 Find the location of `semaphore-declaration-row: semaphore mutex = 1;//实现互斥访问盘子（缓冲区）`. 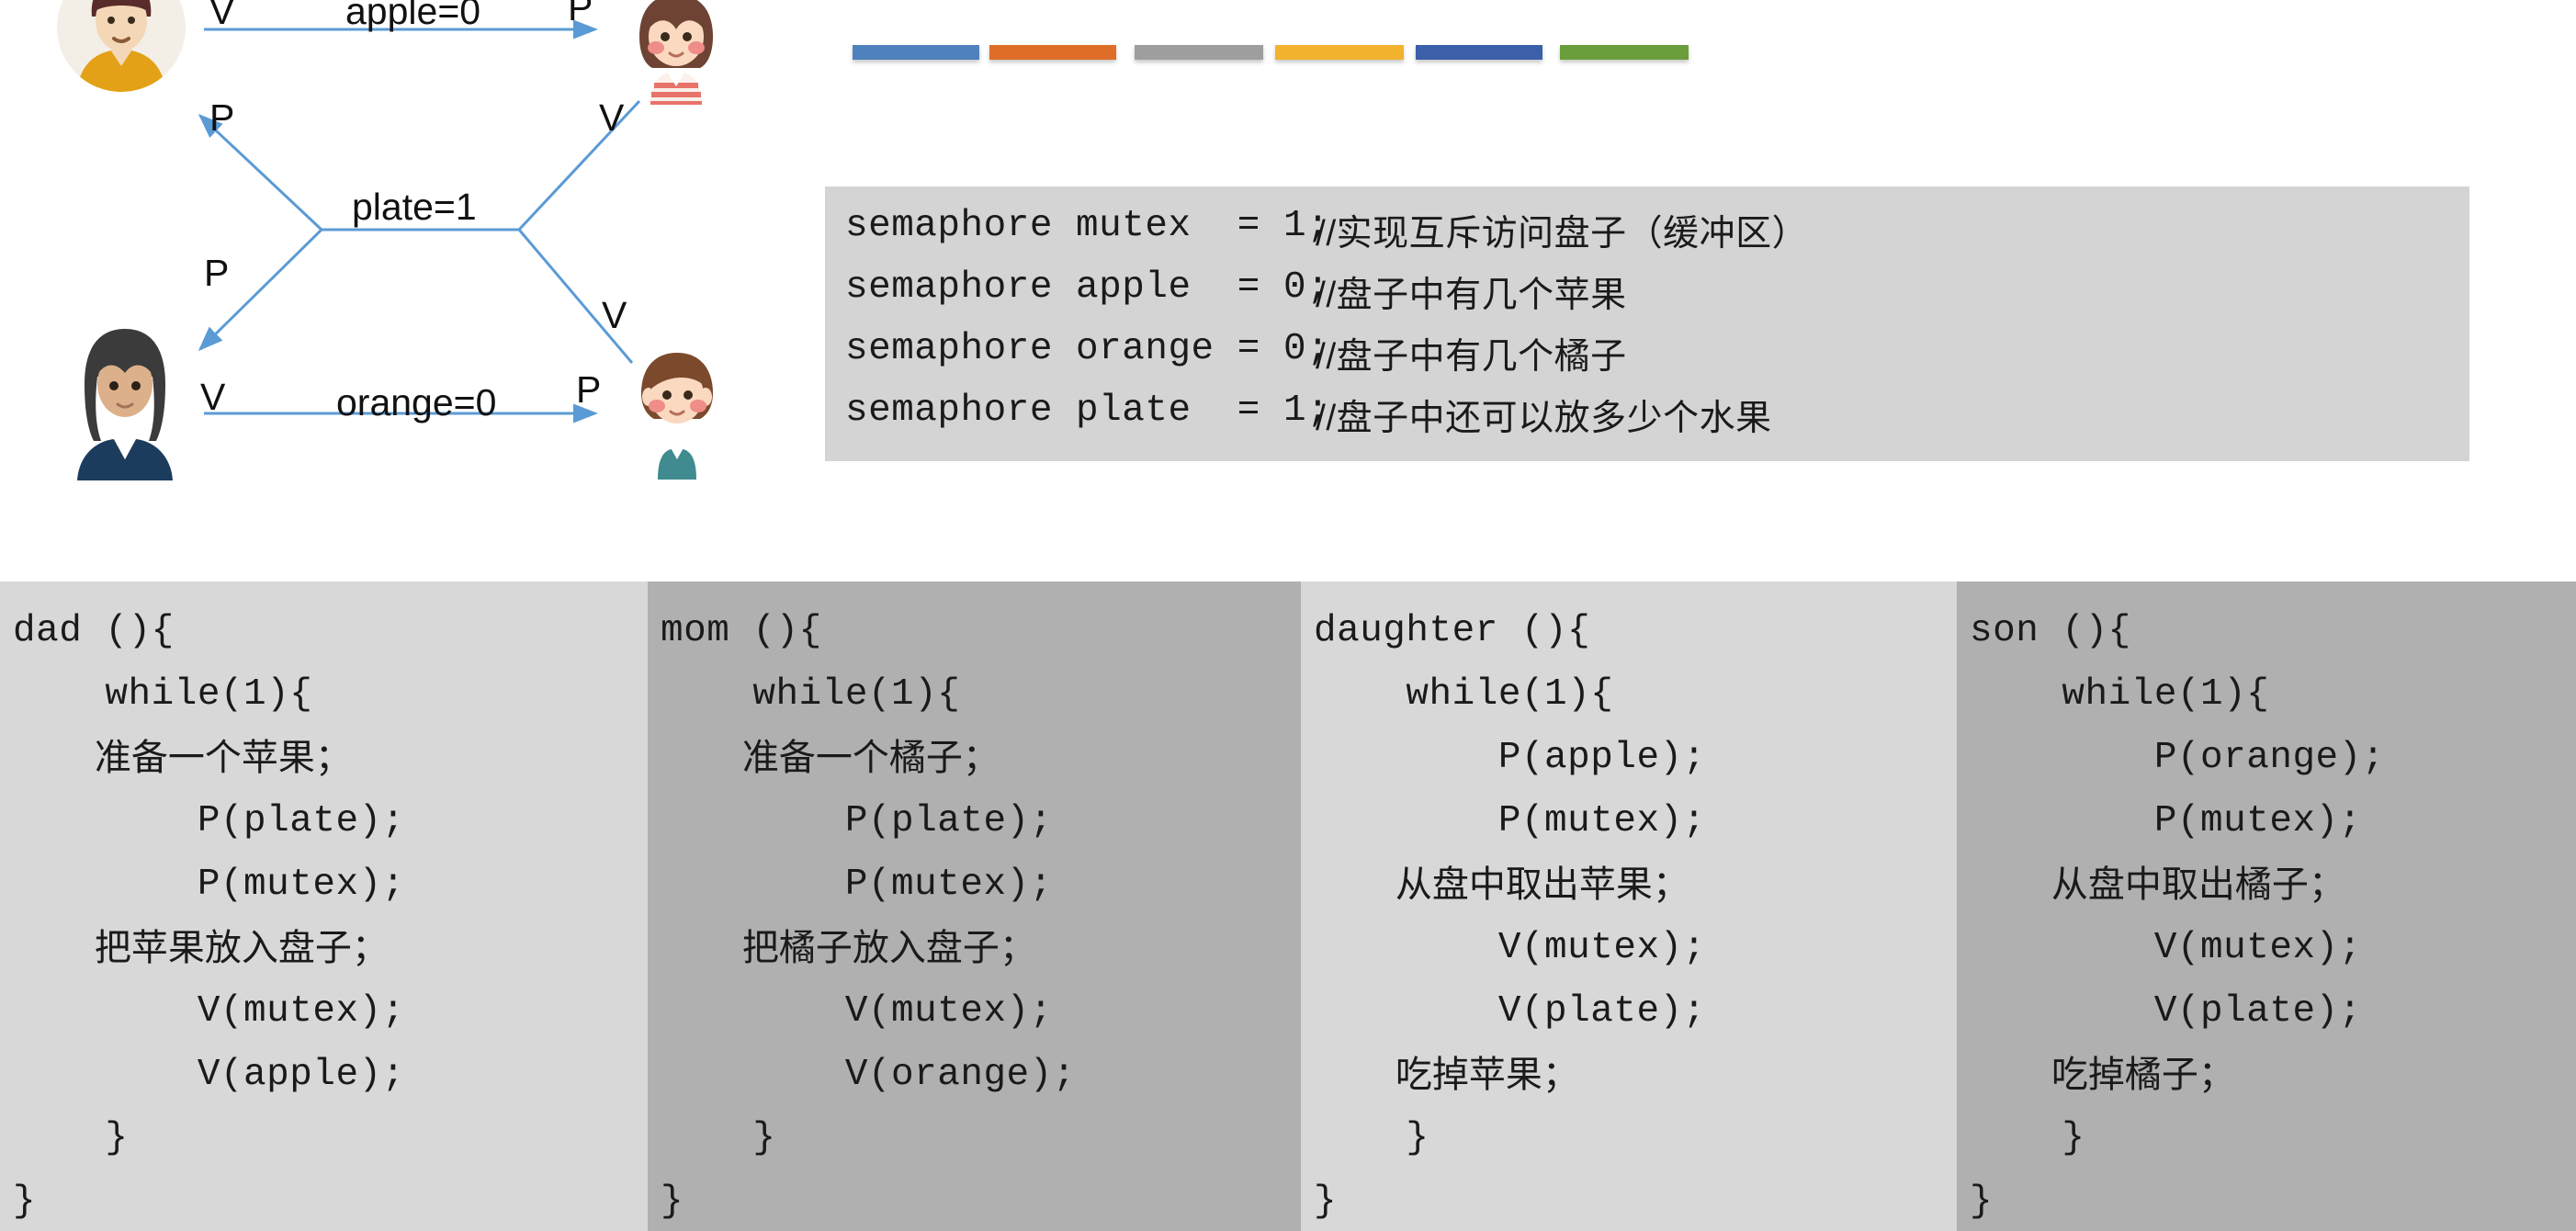

semaphore-declaration-row: semaphore mutex = 1;//实现互斥访问盘子（缓冲区） is located at coordinates (1657, 235).